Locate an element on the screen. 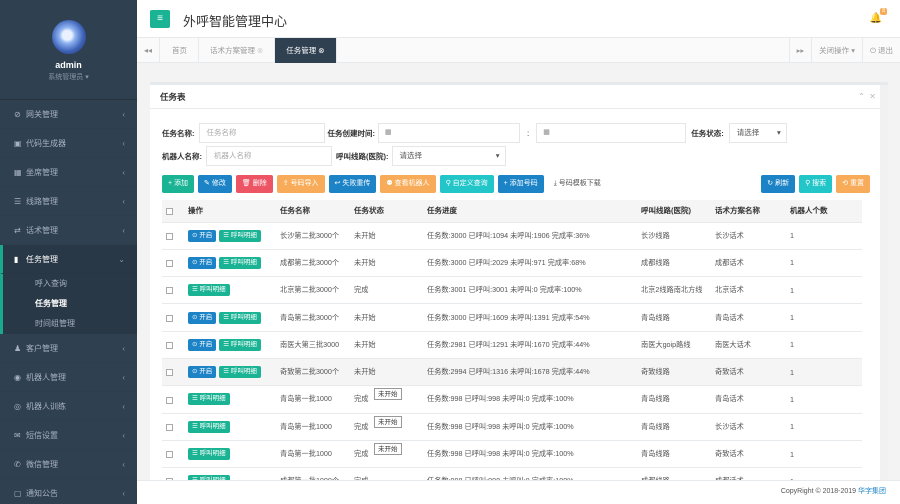 This screenshot has width=900, height=504. status-select: 请选择 is located at coordinates (757, 133).